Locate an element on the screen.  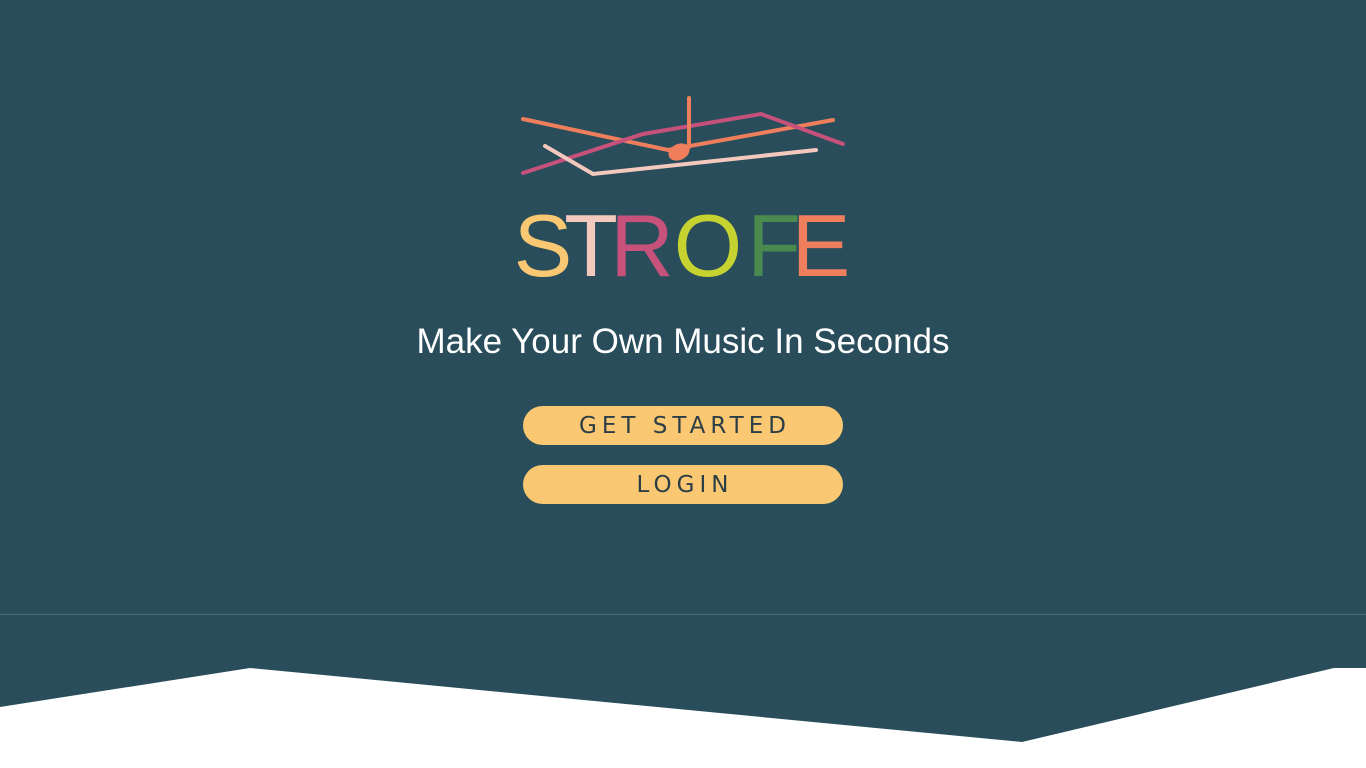
brand-letter-o: O is located at coordinates (708, 242).